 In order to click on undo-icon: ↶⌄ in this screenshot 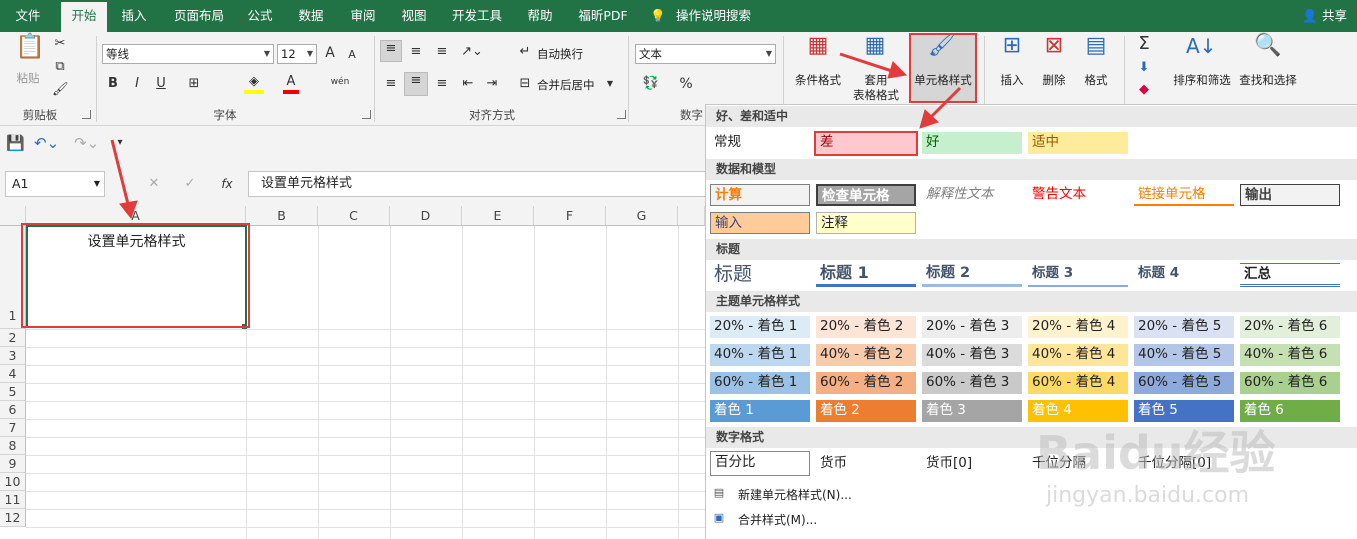, I will do `click(46, 143)`.